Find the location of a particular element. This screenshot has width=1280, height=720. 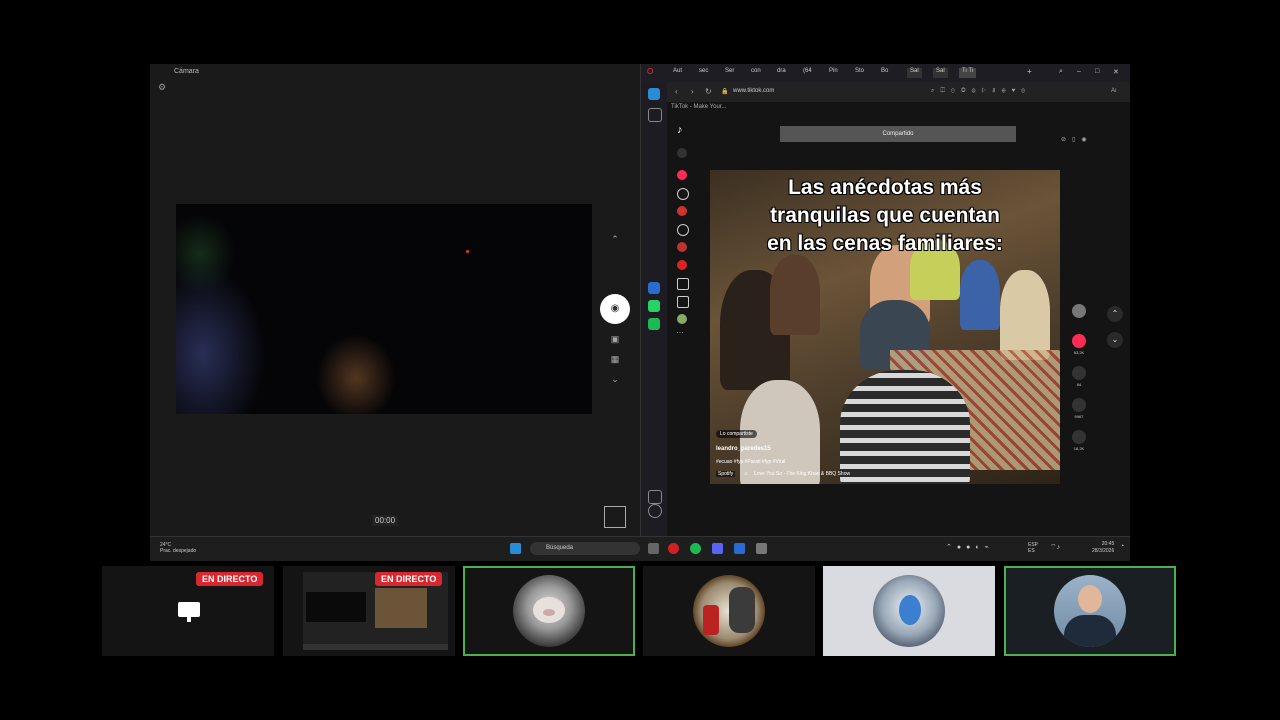

settings-gear-icon: ⚙ is located at coordinates (162, 87).